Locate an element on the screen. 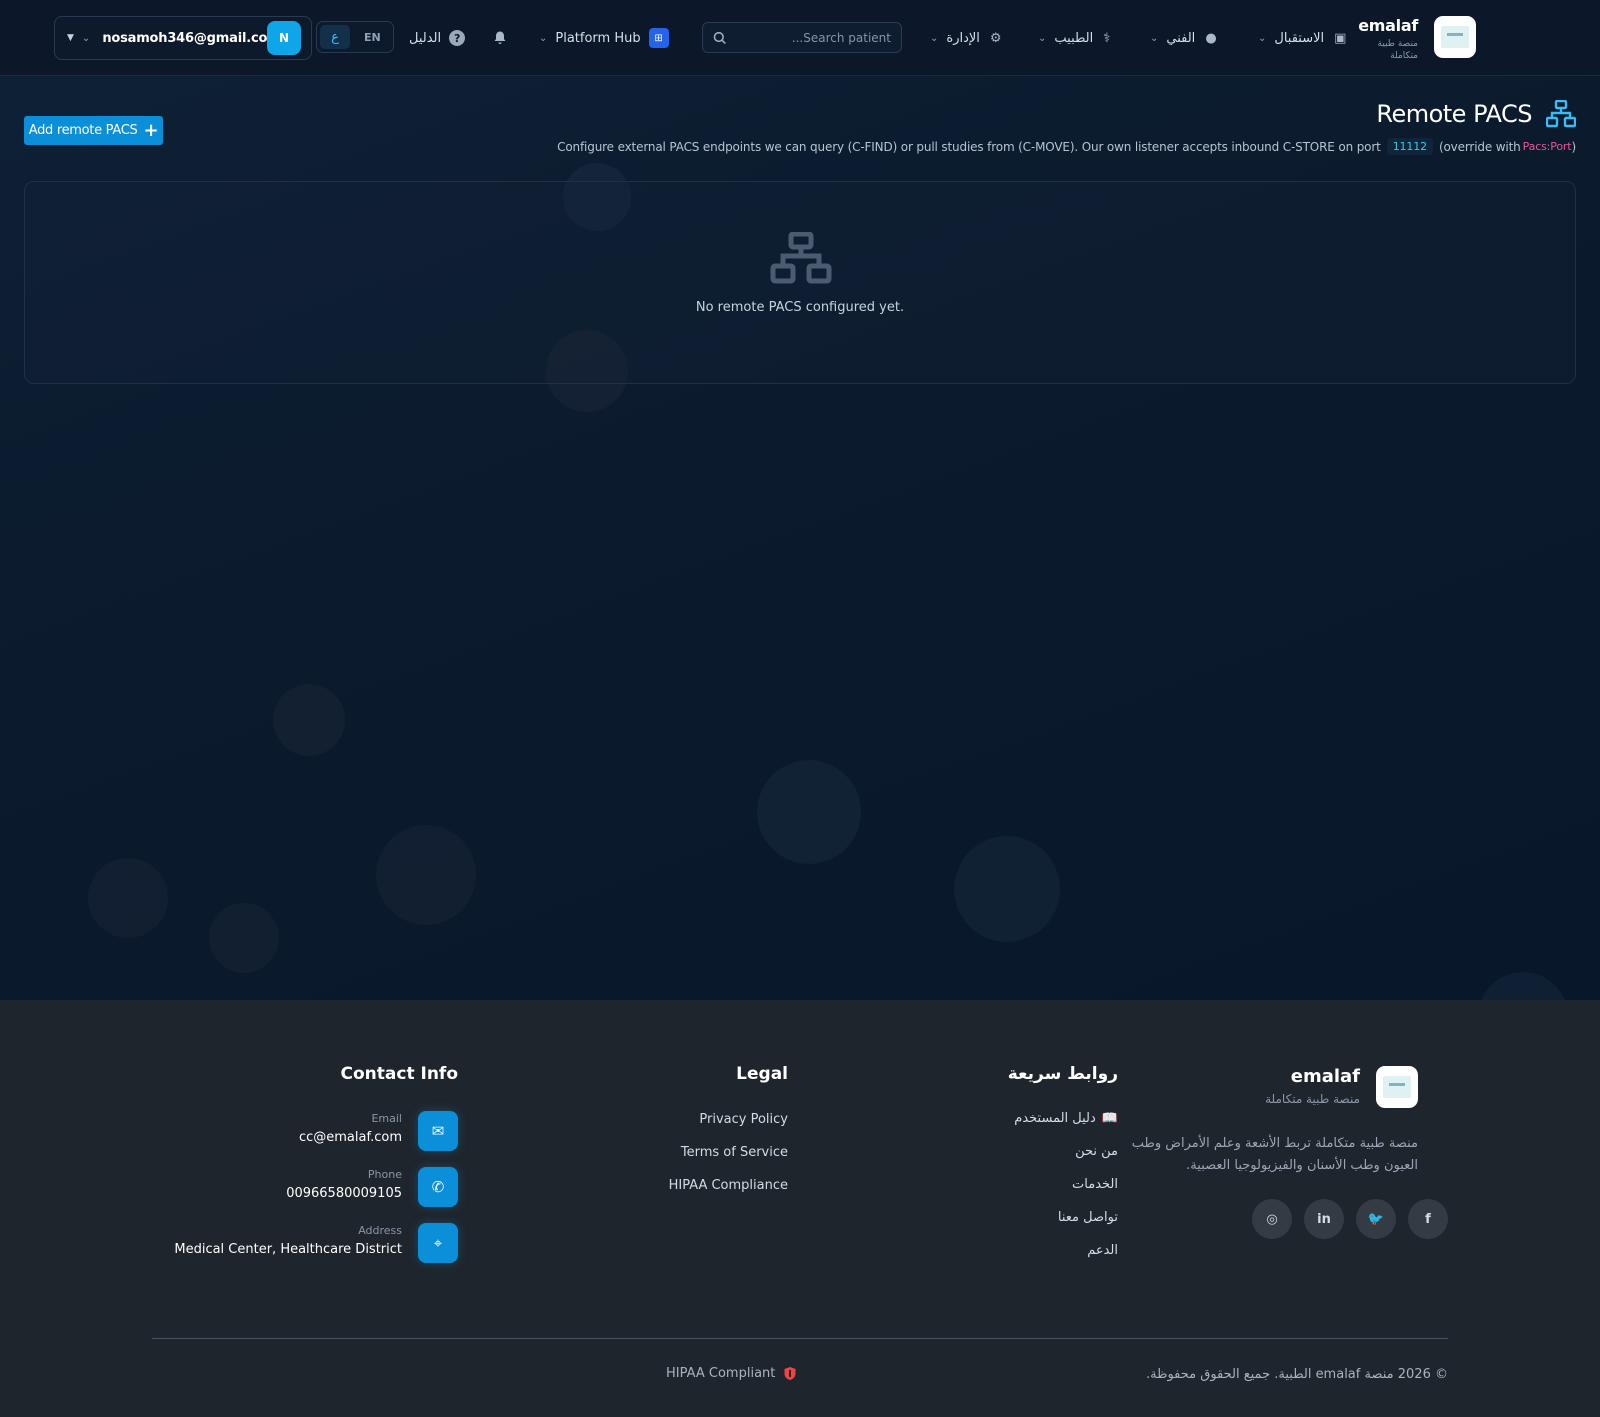 Image resolution: width=1600 pixels, height=1417 pixels. footer-link-user-guide: دليل المستخدم 📖 is located at coordinates (1066, 1118).